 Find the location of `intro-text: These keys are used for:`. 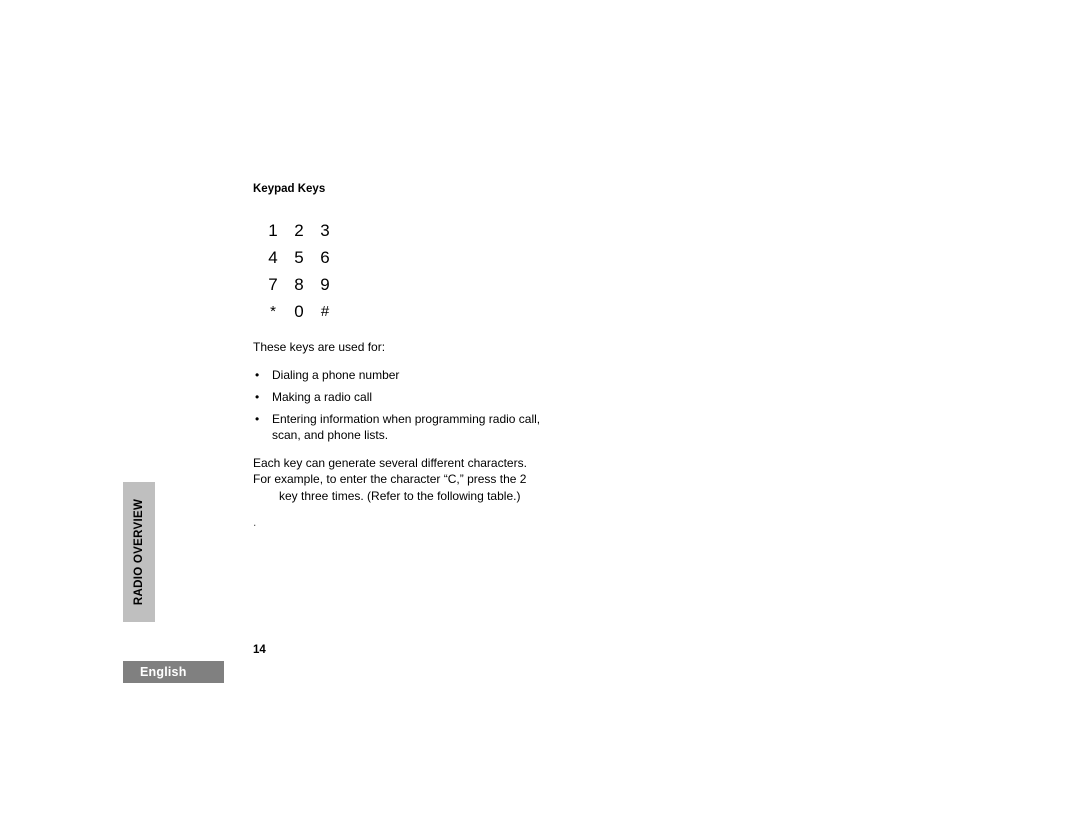

intro-text: These keys are used for: is located at coordinates (319, 347).